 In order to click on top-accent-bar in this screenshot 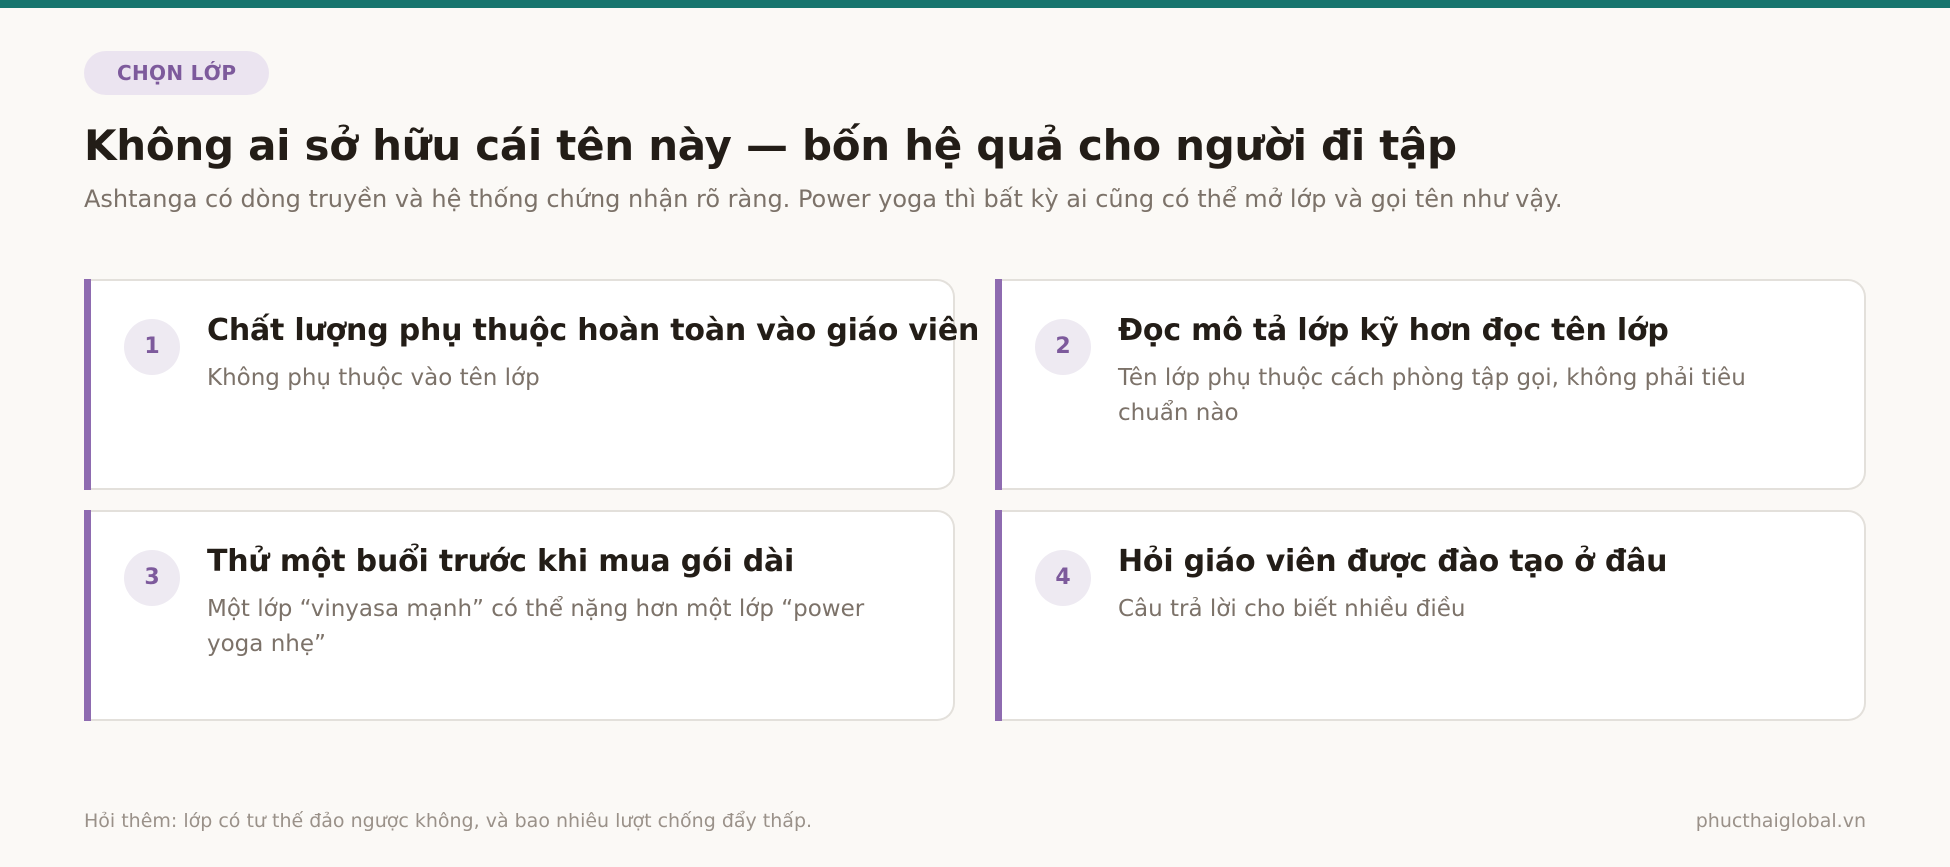, I will do `click(975, 4)`.